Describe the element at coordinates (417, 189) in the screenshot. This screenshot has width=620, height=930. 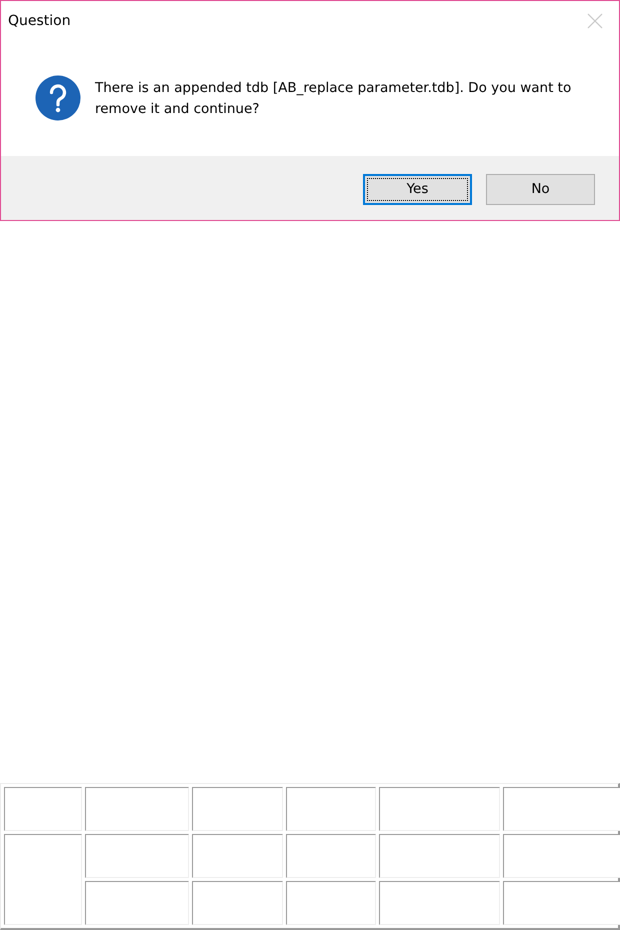
I see `yes-button: Yes` at that location.